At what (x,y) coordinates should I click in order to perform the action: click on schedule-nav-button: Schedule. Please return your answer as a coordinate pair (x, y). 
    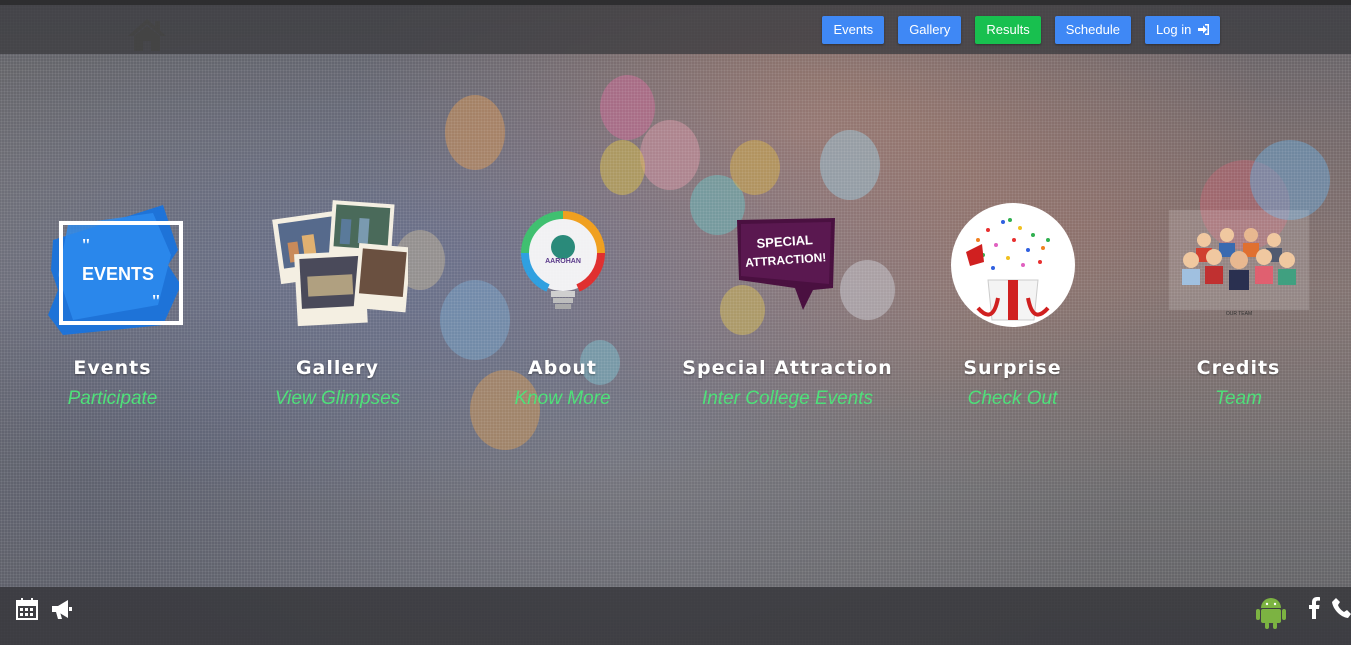
    Looking at the image, I should click on (1092, 30).